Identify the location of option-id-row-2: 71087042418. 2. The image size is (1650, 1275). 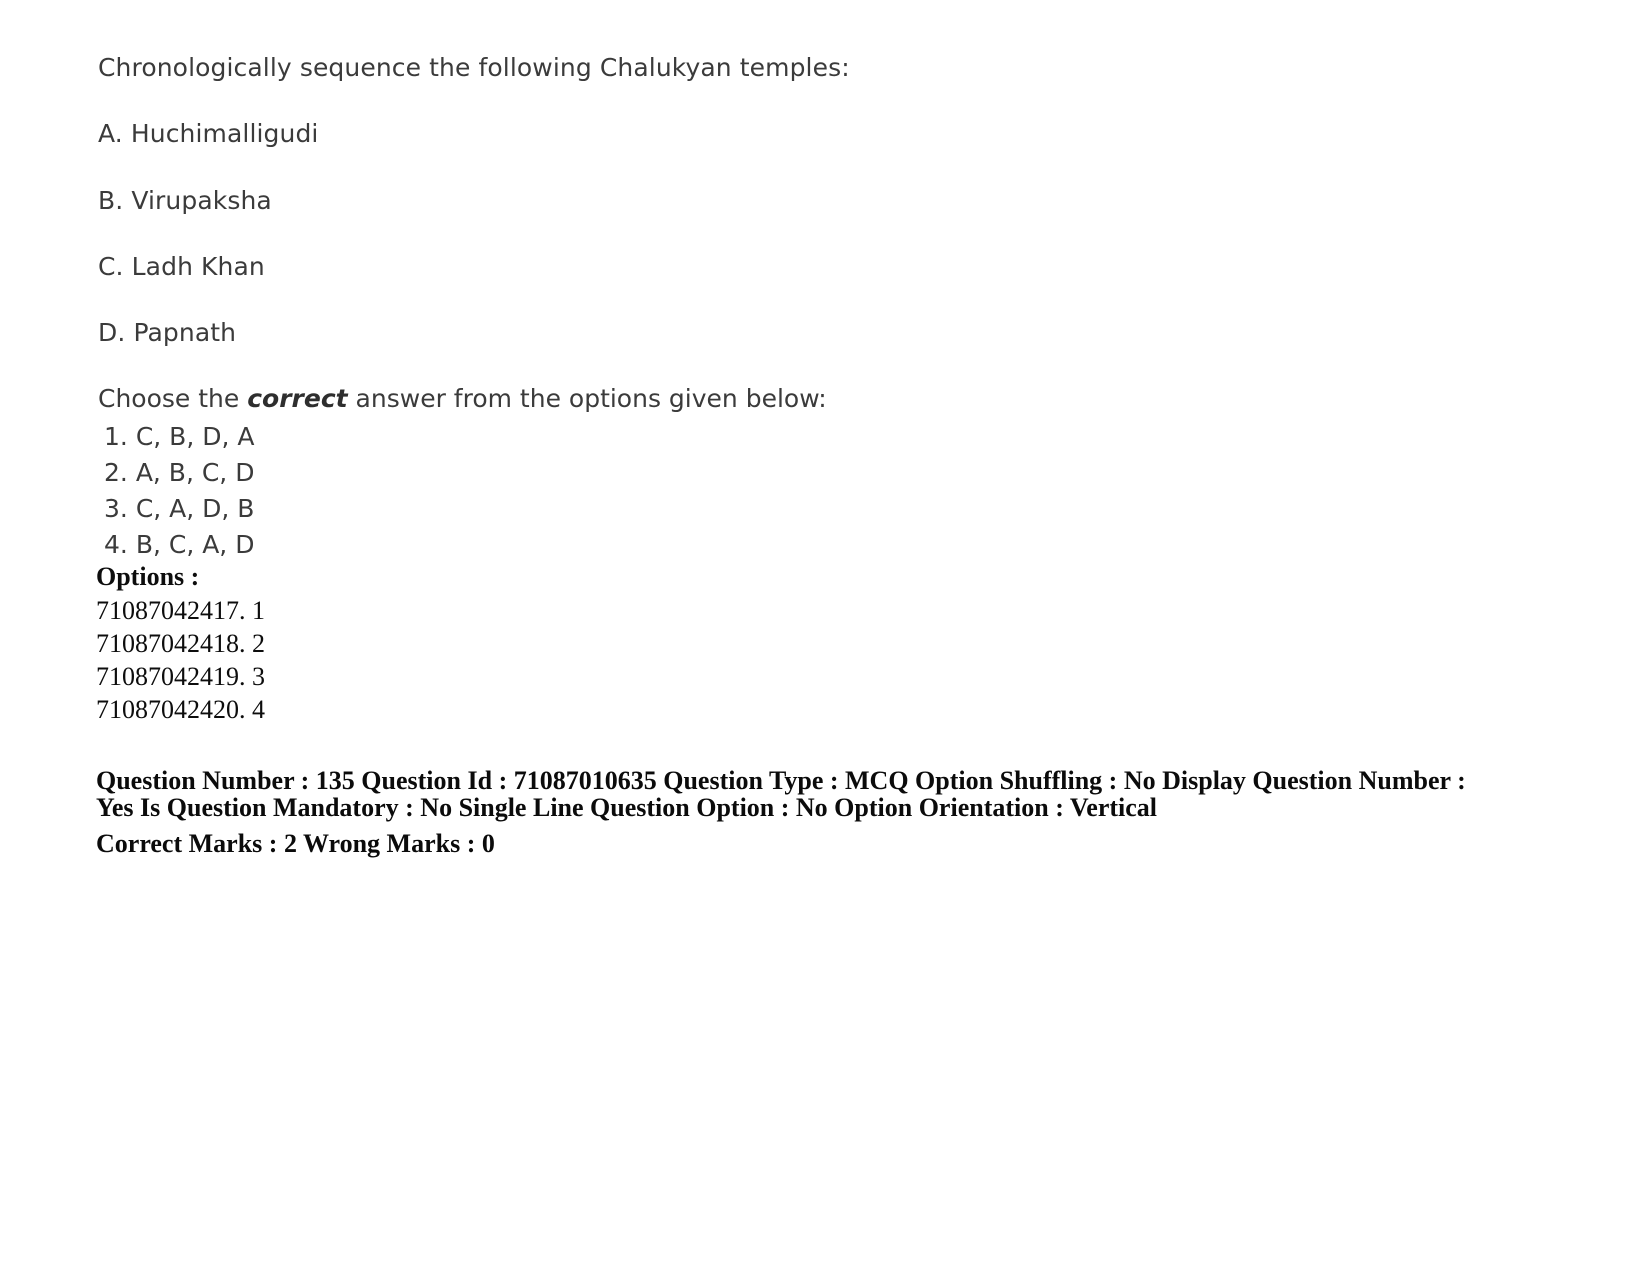
(180, 643).